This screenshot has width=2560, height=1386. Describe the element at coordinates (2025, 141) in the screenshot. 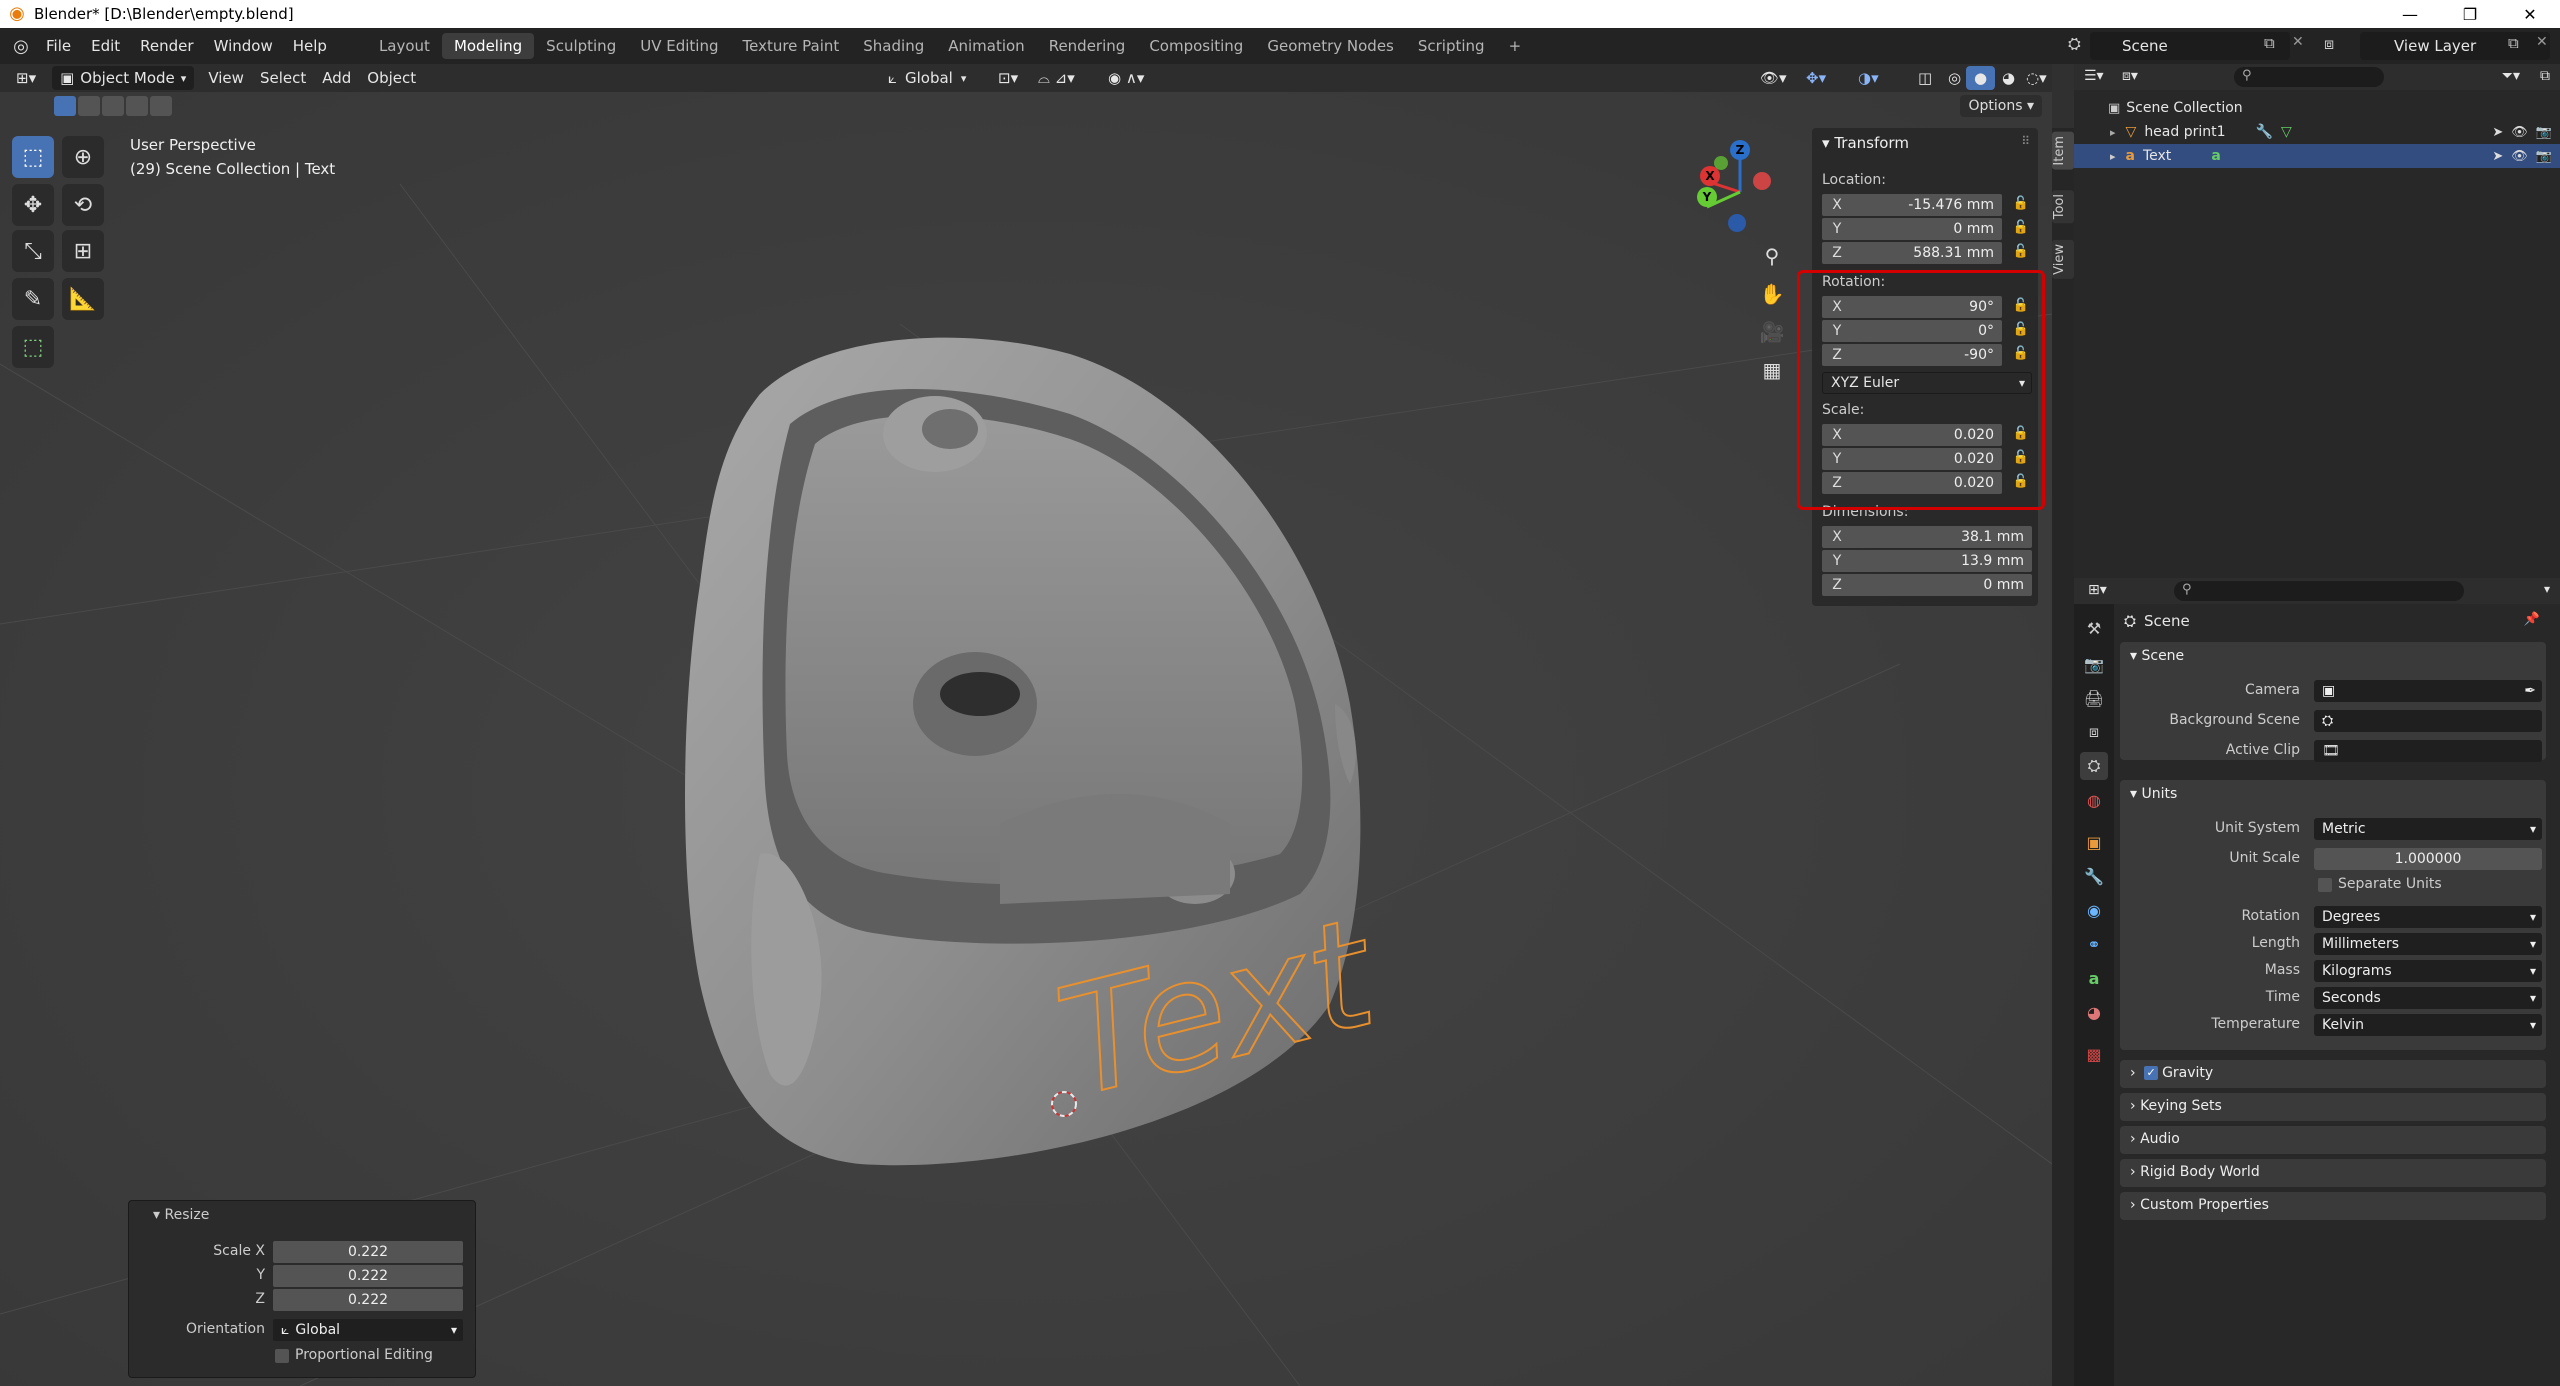

I see `drag-handle-icon: ⠿` at that location.